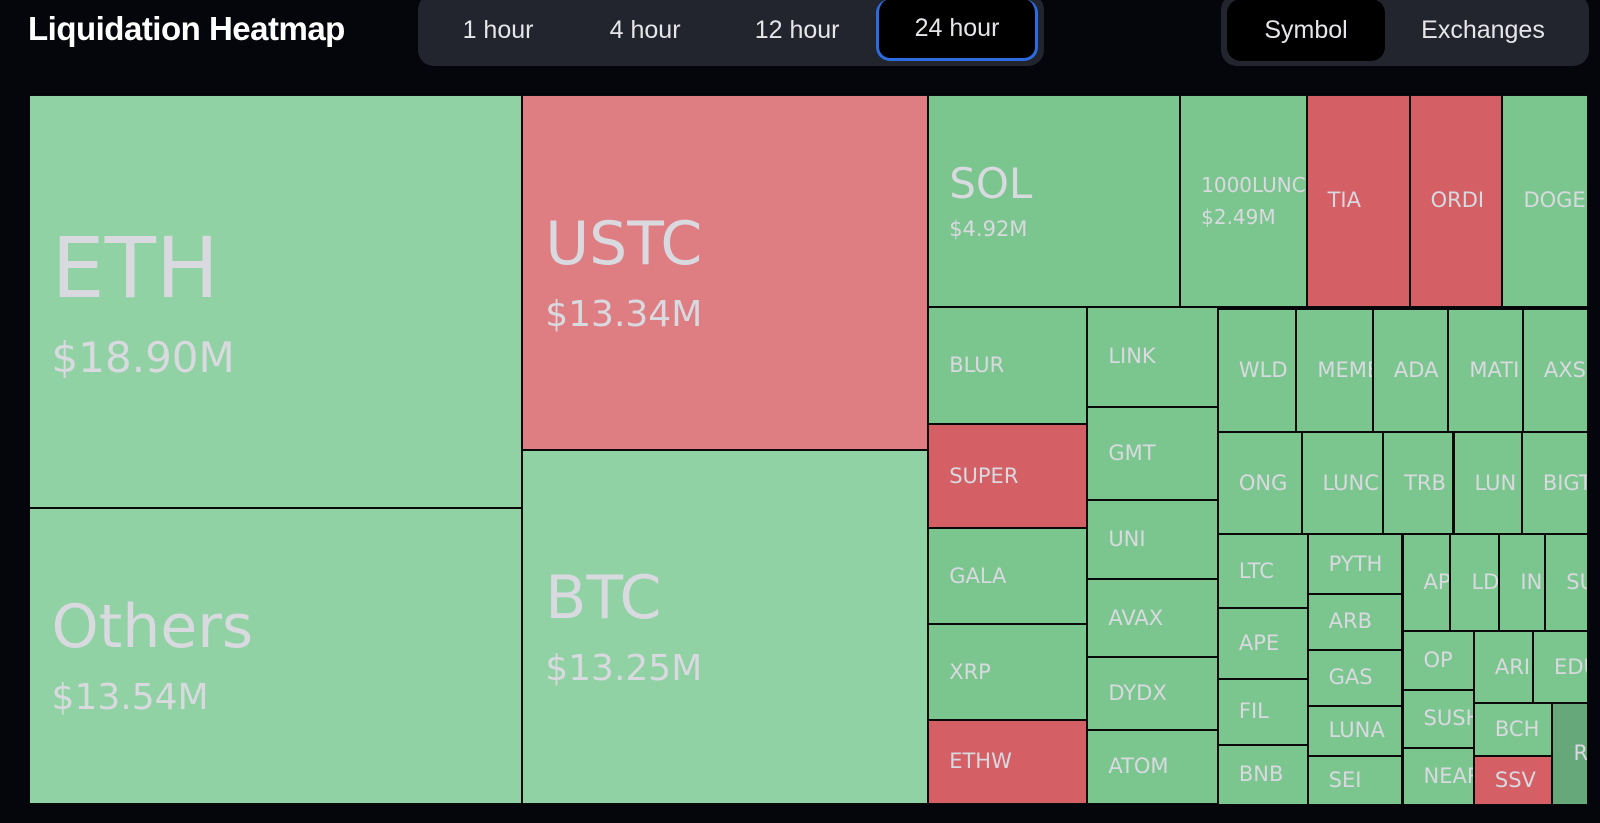 This screenshot has width=1600, height=823. Describe the element at coordinates (1253, 711) in the screenshot. I see `cell-symbol: FIL` at that location.